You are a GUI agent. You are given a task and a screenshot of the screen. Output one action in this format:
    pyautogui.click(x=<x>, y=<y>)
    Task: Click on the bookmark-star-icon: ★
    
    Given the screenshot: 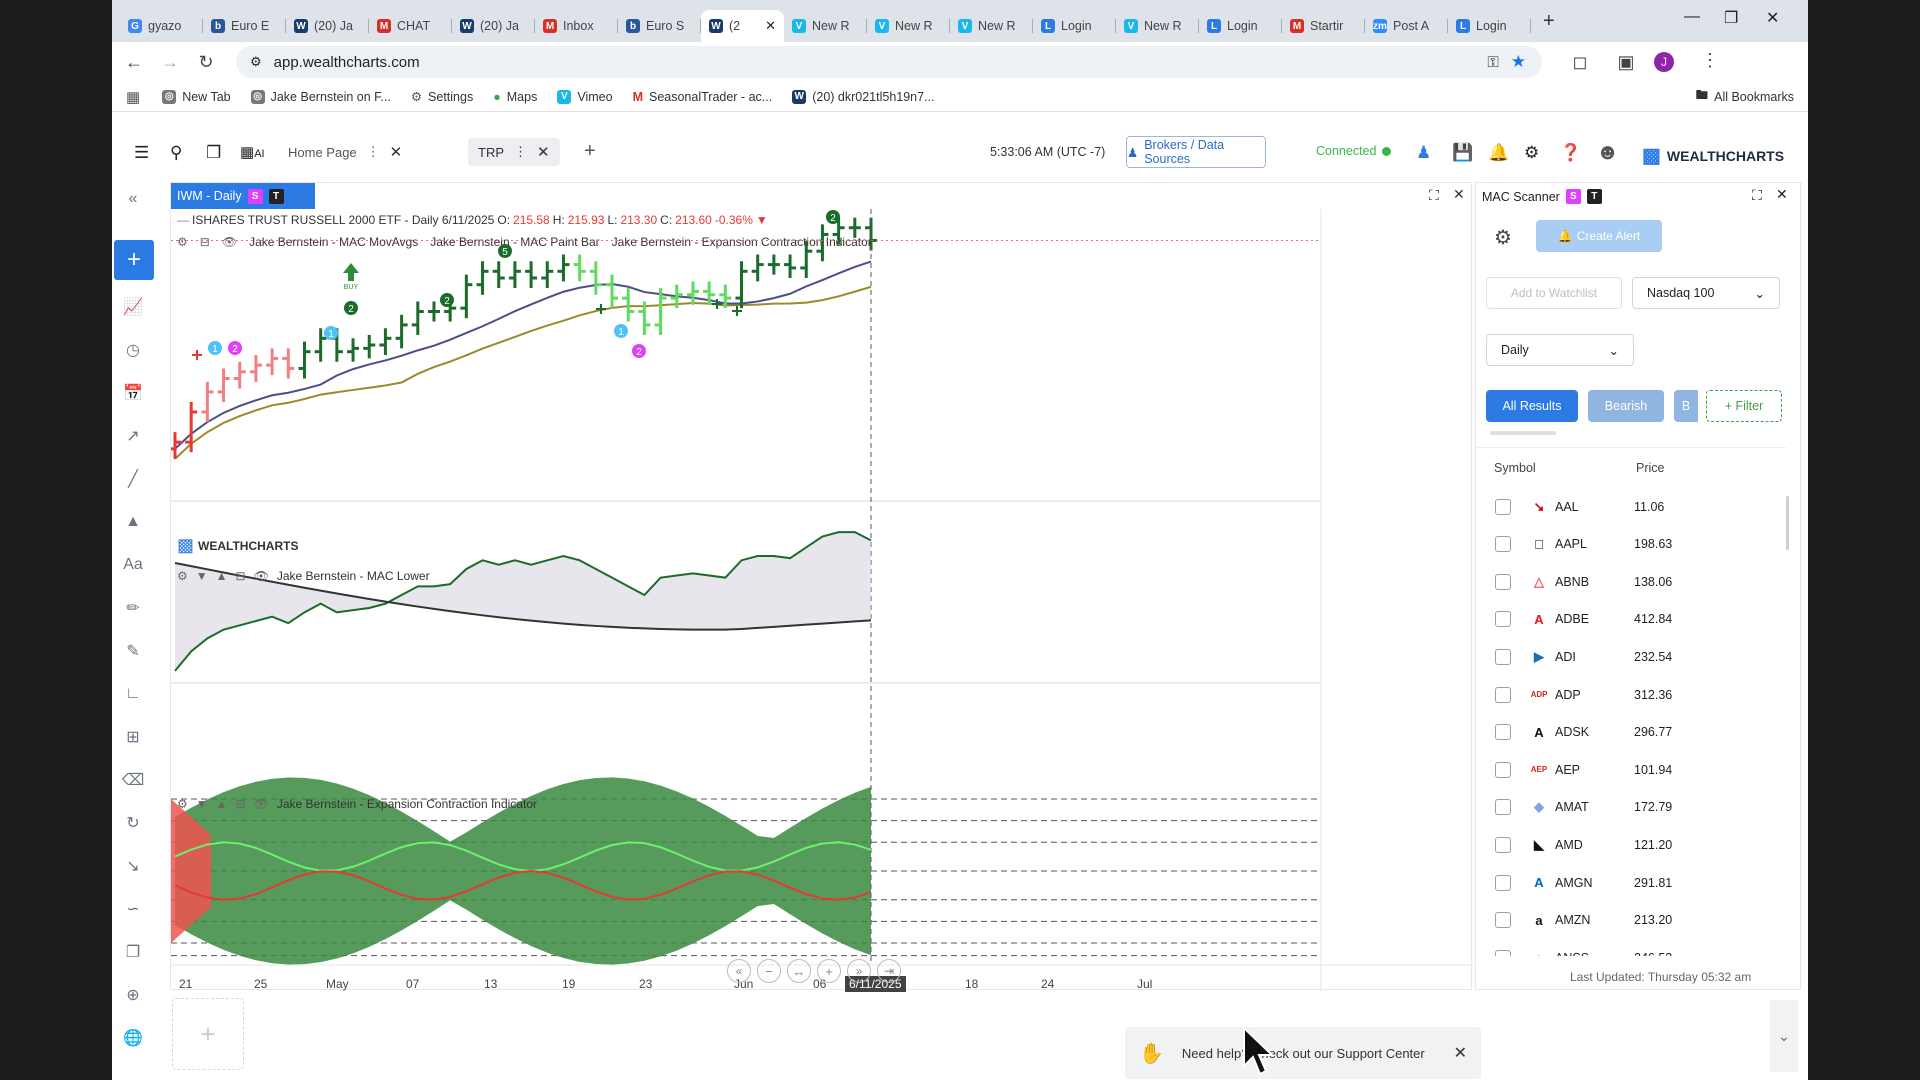 What is the action you would take?
    pyautogui.click(x=1518, y=62)
    